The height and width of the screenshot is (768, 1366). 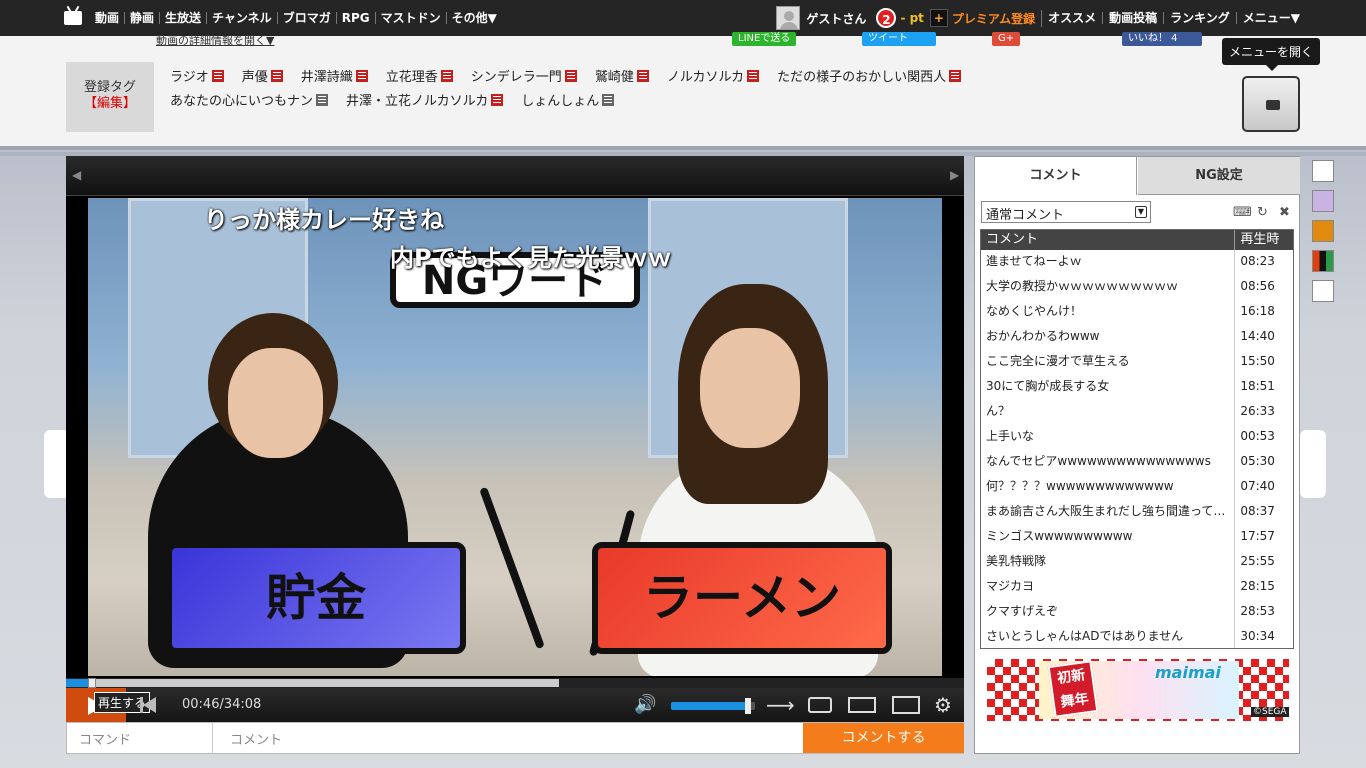 What do you see at coordinates (262, 75) in the screenshot?
I see `tag-item: 声優` at bounding box center [262, 75].